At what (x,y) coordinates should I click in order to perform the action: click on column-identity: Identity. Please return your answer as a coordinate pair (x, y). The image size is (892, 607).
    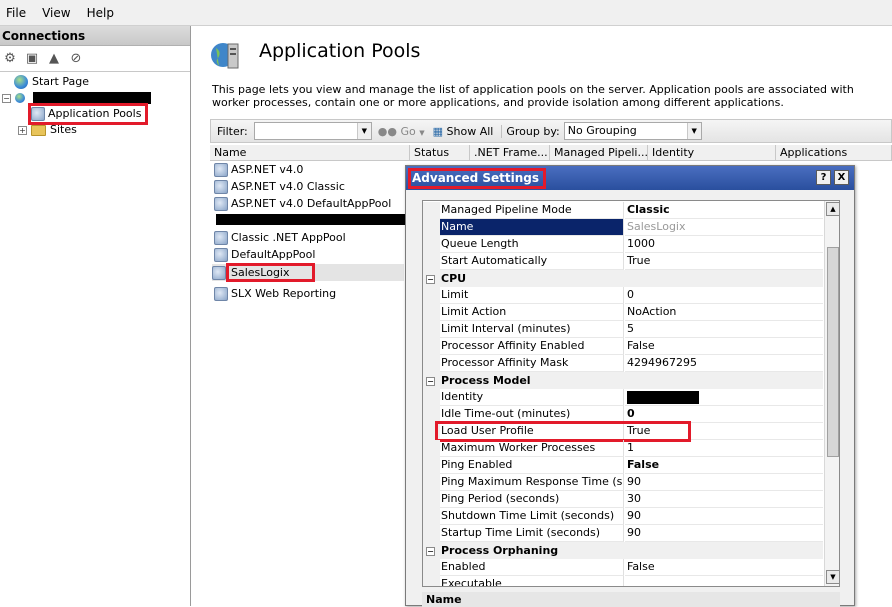
    Looking at the image, I should click on (712, 153).